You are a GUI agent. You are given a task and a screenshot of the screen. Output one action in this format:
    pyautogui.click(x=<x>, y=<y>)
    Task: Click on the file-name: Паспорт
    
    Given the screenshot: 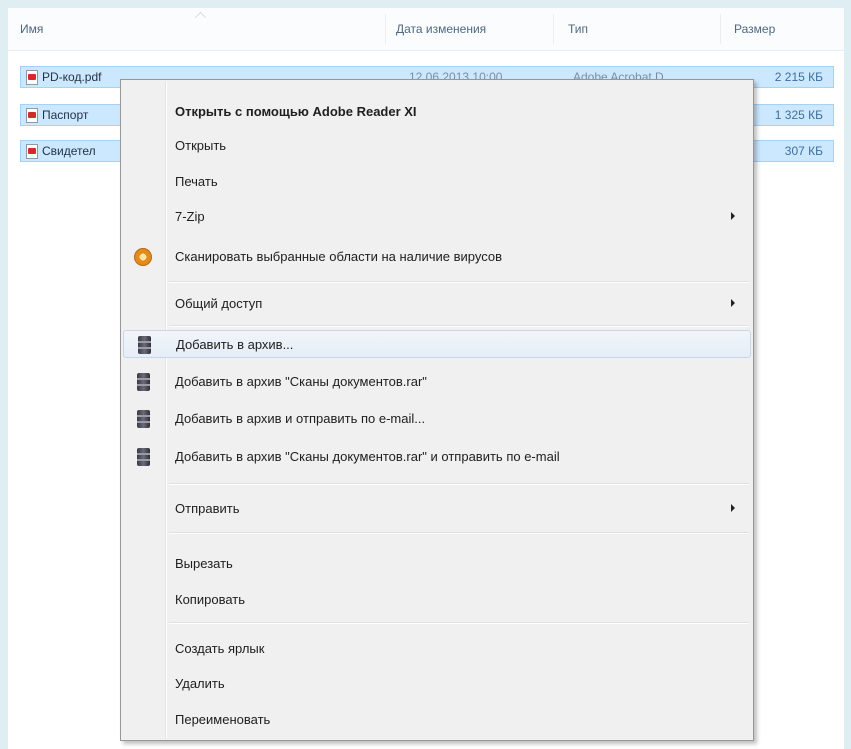 What is the action you would take?
    pyautogui.click(x=65, y=115)
    